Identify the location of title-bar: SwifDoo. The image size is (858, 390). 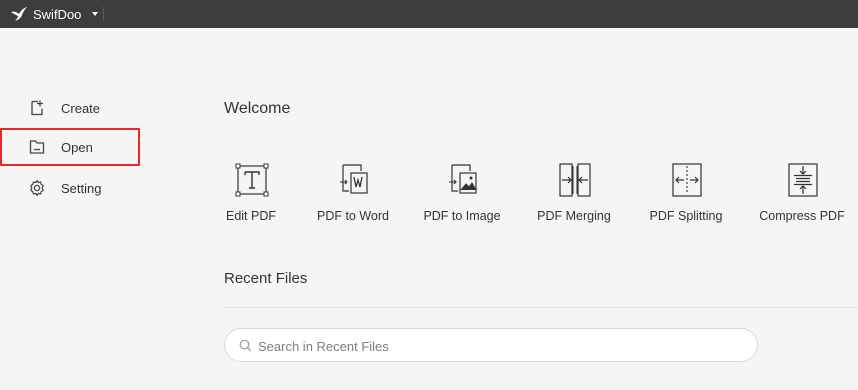
(429, 14).